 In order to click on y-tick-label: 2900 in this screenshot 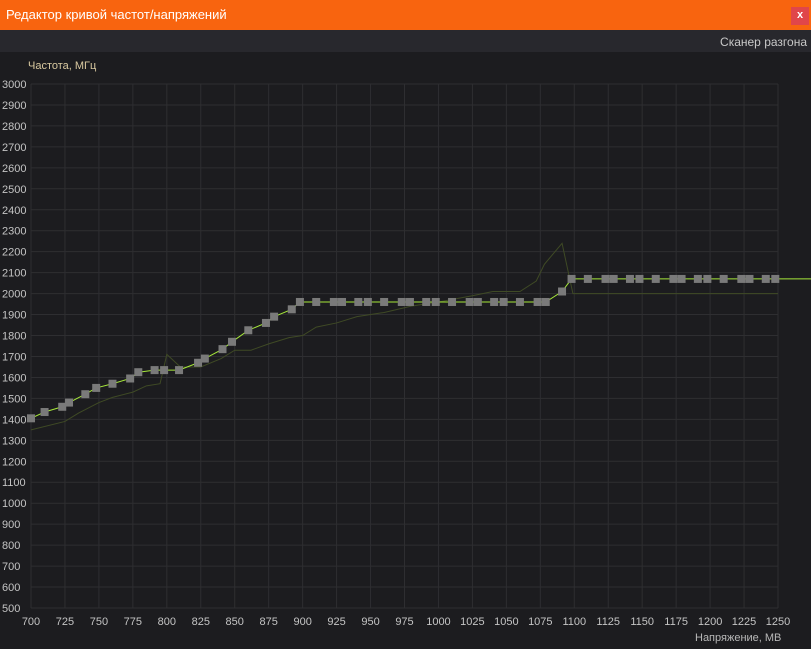, I will do `click(14, 106)`.